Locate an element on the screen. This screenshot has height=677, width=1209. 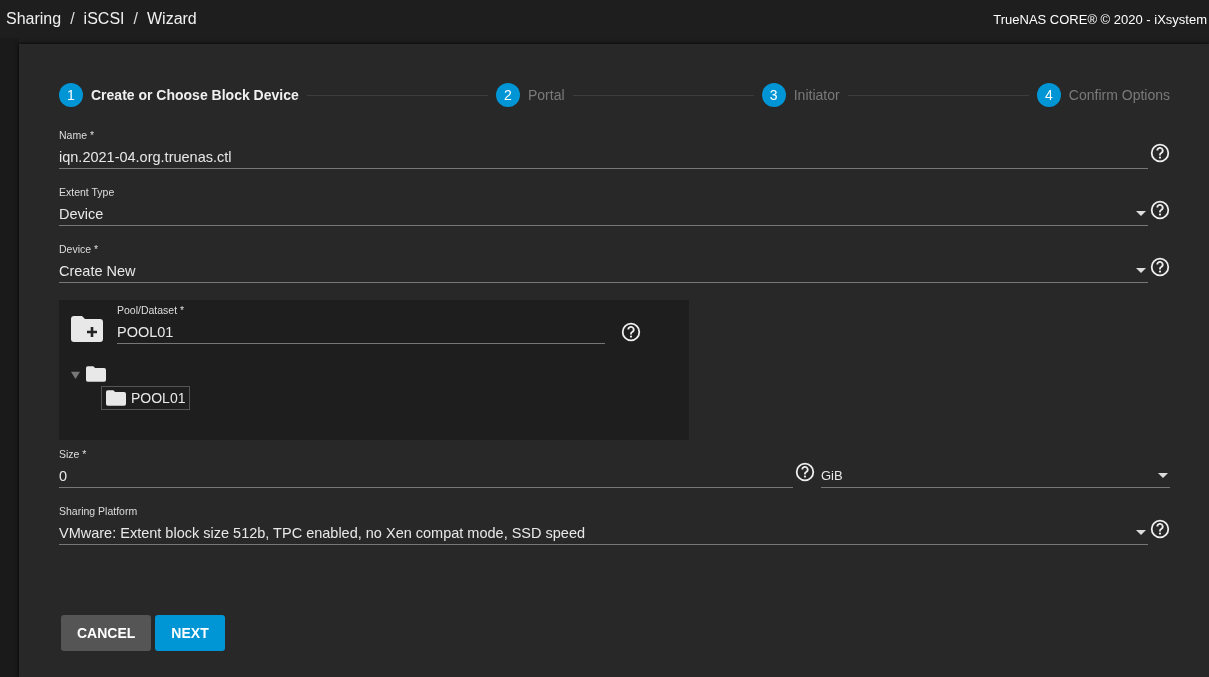
copyright-text: TrueNAS CORE® © 2020 - iXsystem is located at coordinates (1100, 19).